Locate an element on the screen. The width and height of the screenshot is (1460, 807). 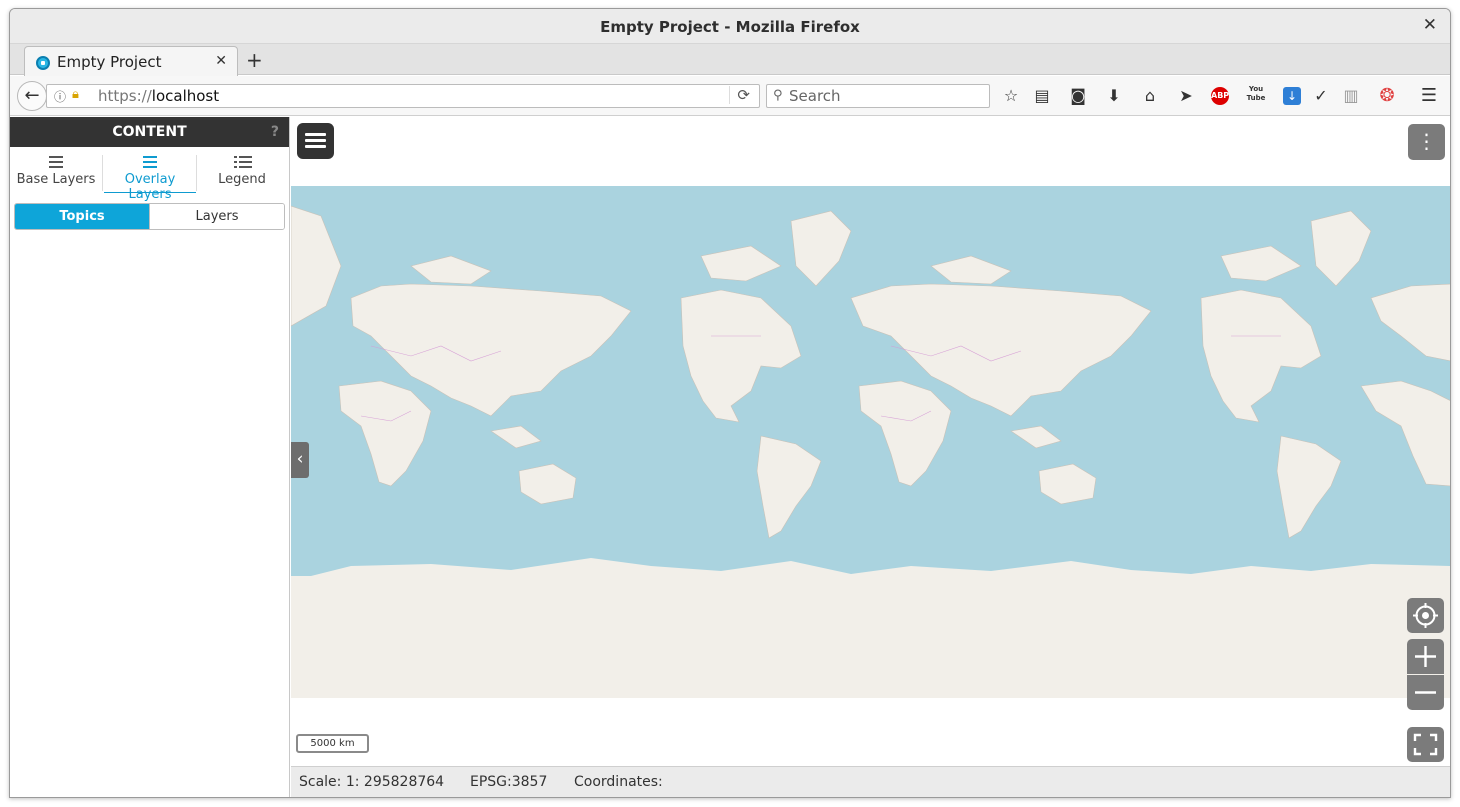
search-icon: ⚲ is located at coordinates (778, 95).